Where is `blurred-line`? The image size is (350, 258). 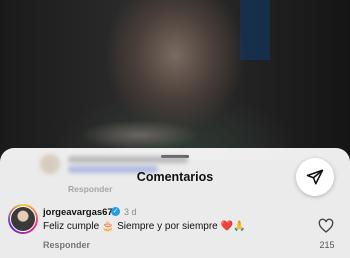 blurred-line is located at coordinates (128, 159).